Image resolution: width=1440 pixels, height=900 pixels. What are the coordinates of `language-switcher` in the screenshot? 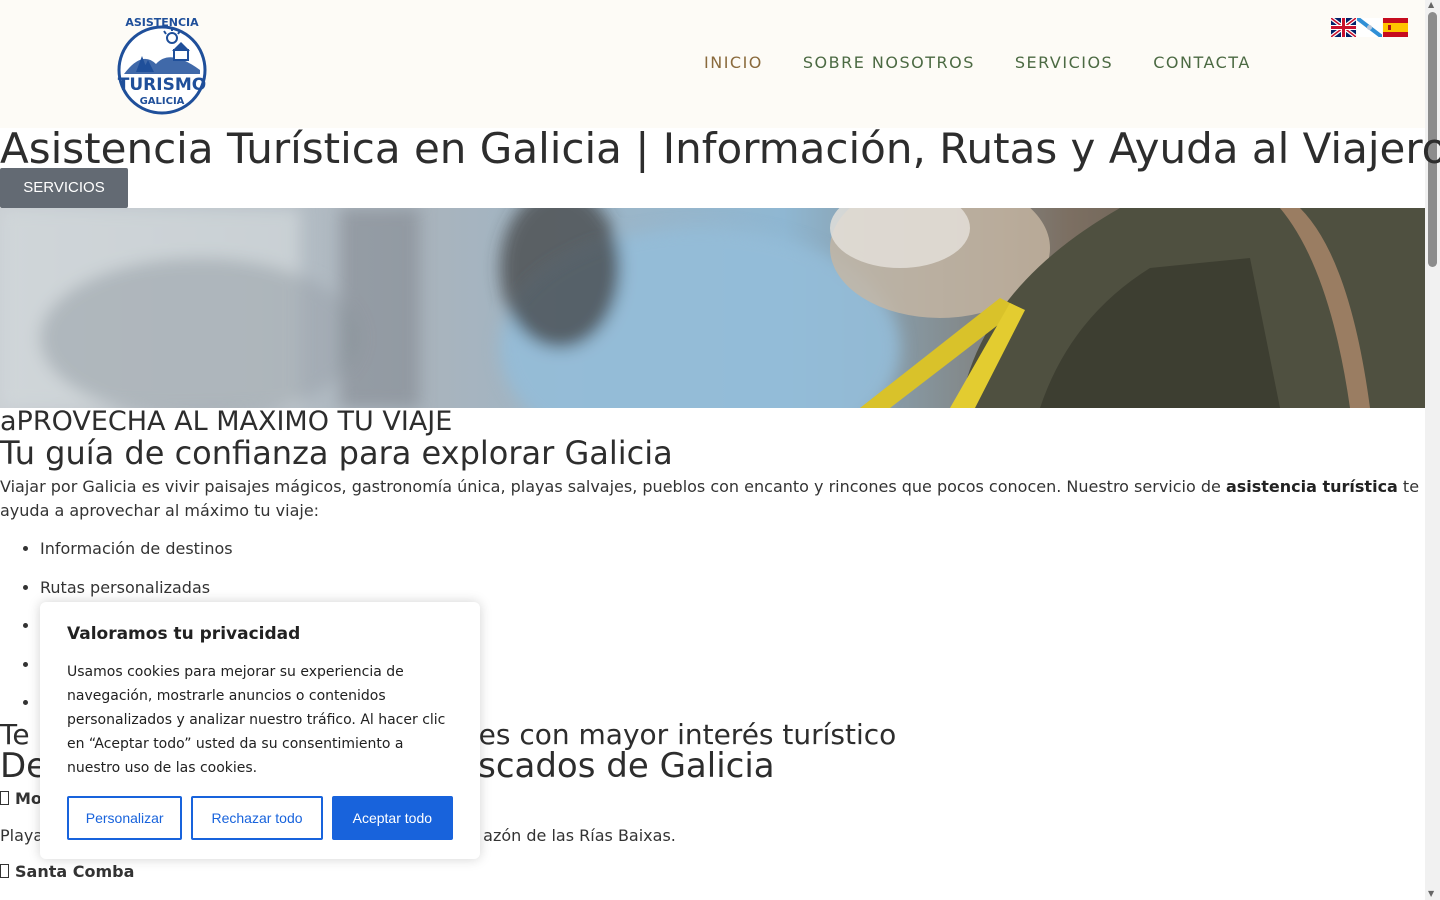 It's located at (1369, 27).